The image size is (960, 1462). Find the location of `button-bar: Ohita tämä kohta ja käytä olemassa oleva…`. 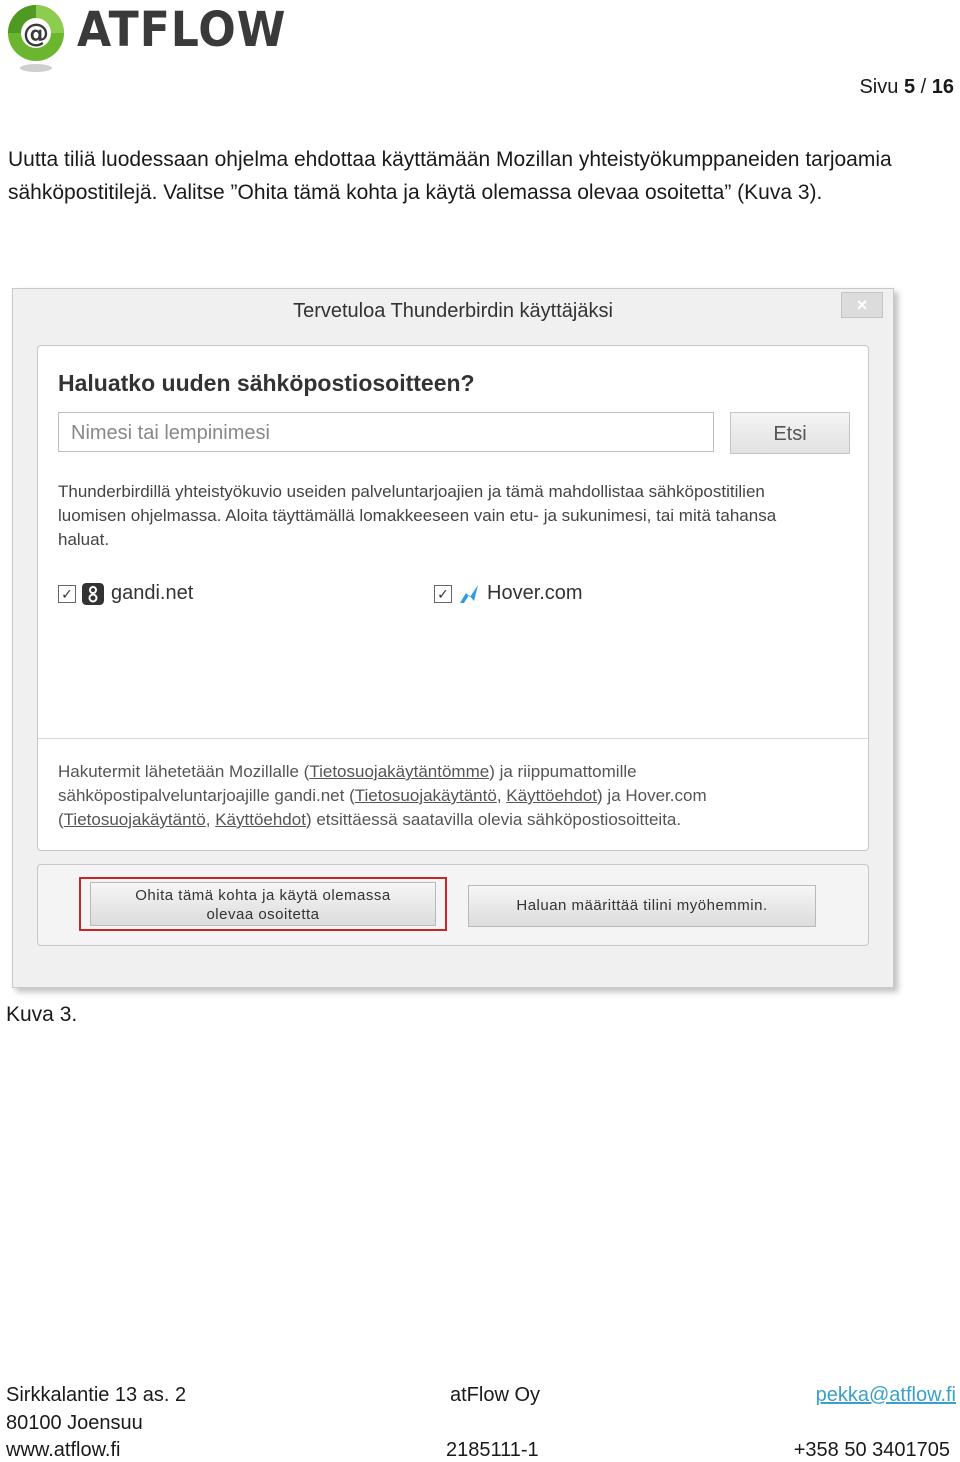

button-bar: Ohita tämä kohta ja käytä olemassa oleva… is located at coordinates (453, 905).